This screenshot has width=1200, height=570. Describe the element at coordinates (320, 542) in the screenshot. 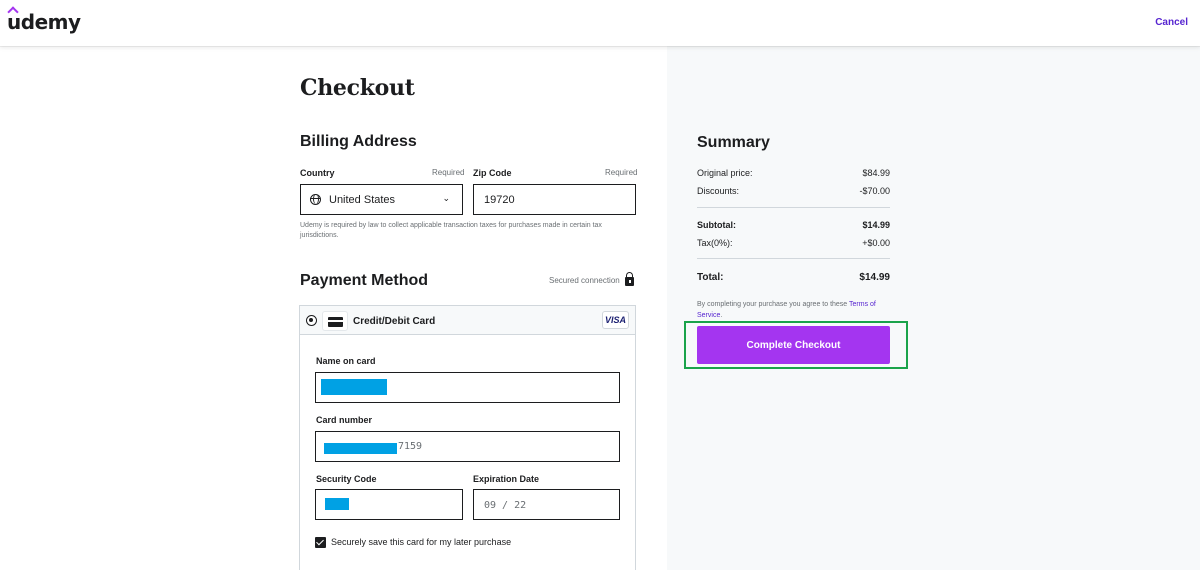

I see `save-card-checkbox` at that location.